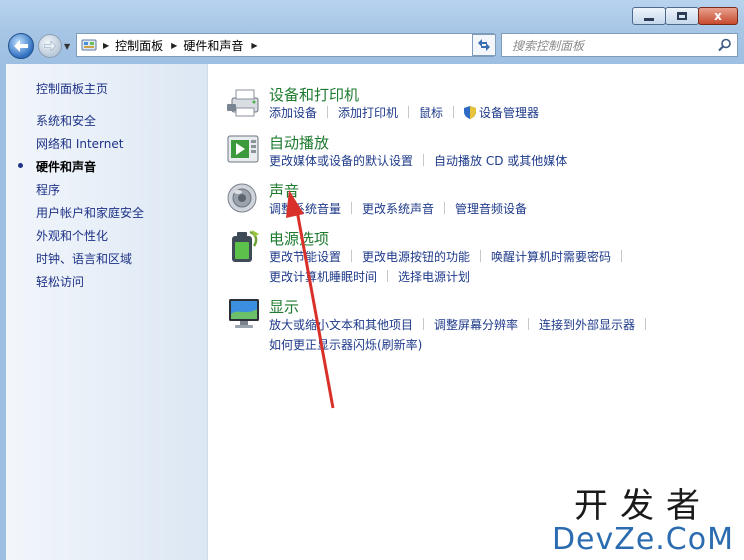  What do you see at coordinates (310, 299) in the screenshot?
I see `annotation-arrow` at bounding box center [310, 299].